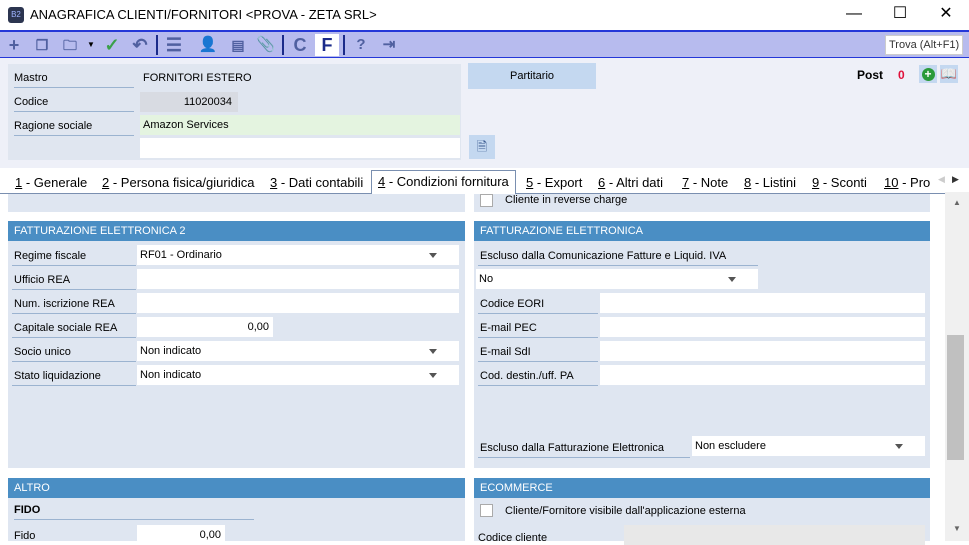  I want to click on save-check-icon: ✓, so click(112, 45).